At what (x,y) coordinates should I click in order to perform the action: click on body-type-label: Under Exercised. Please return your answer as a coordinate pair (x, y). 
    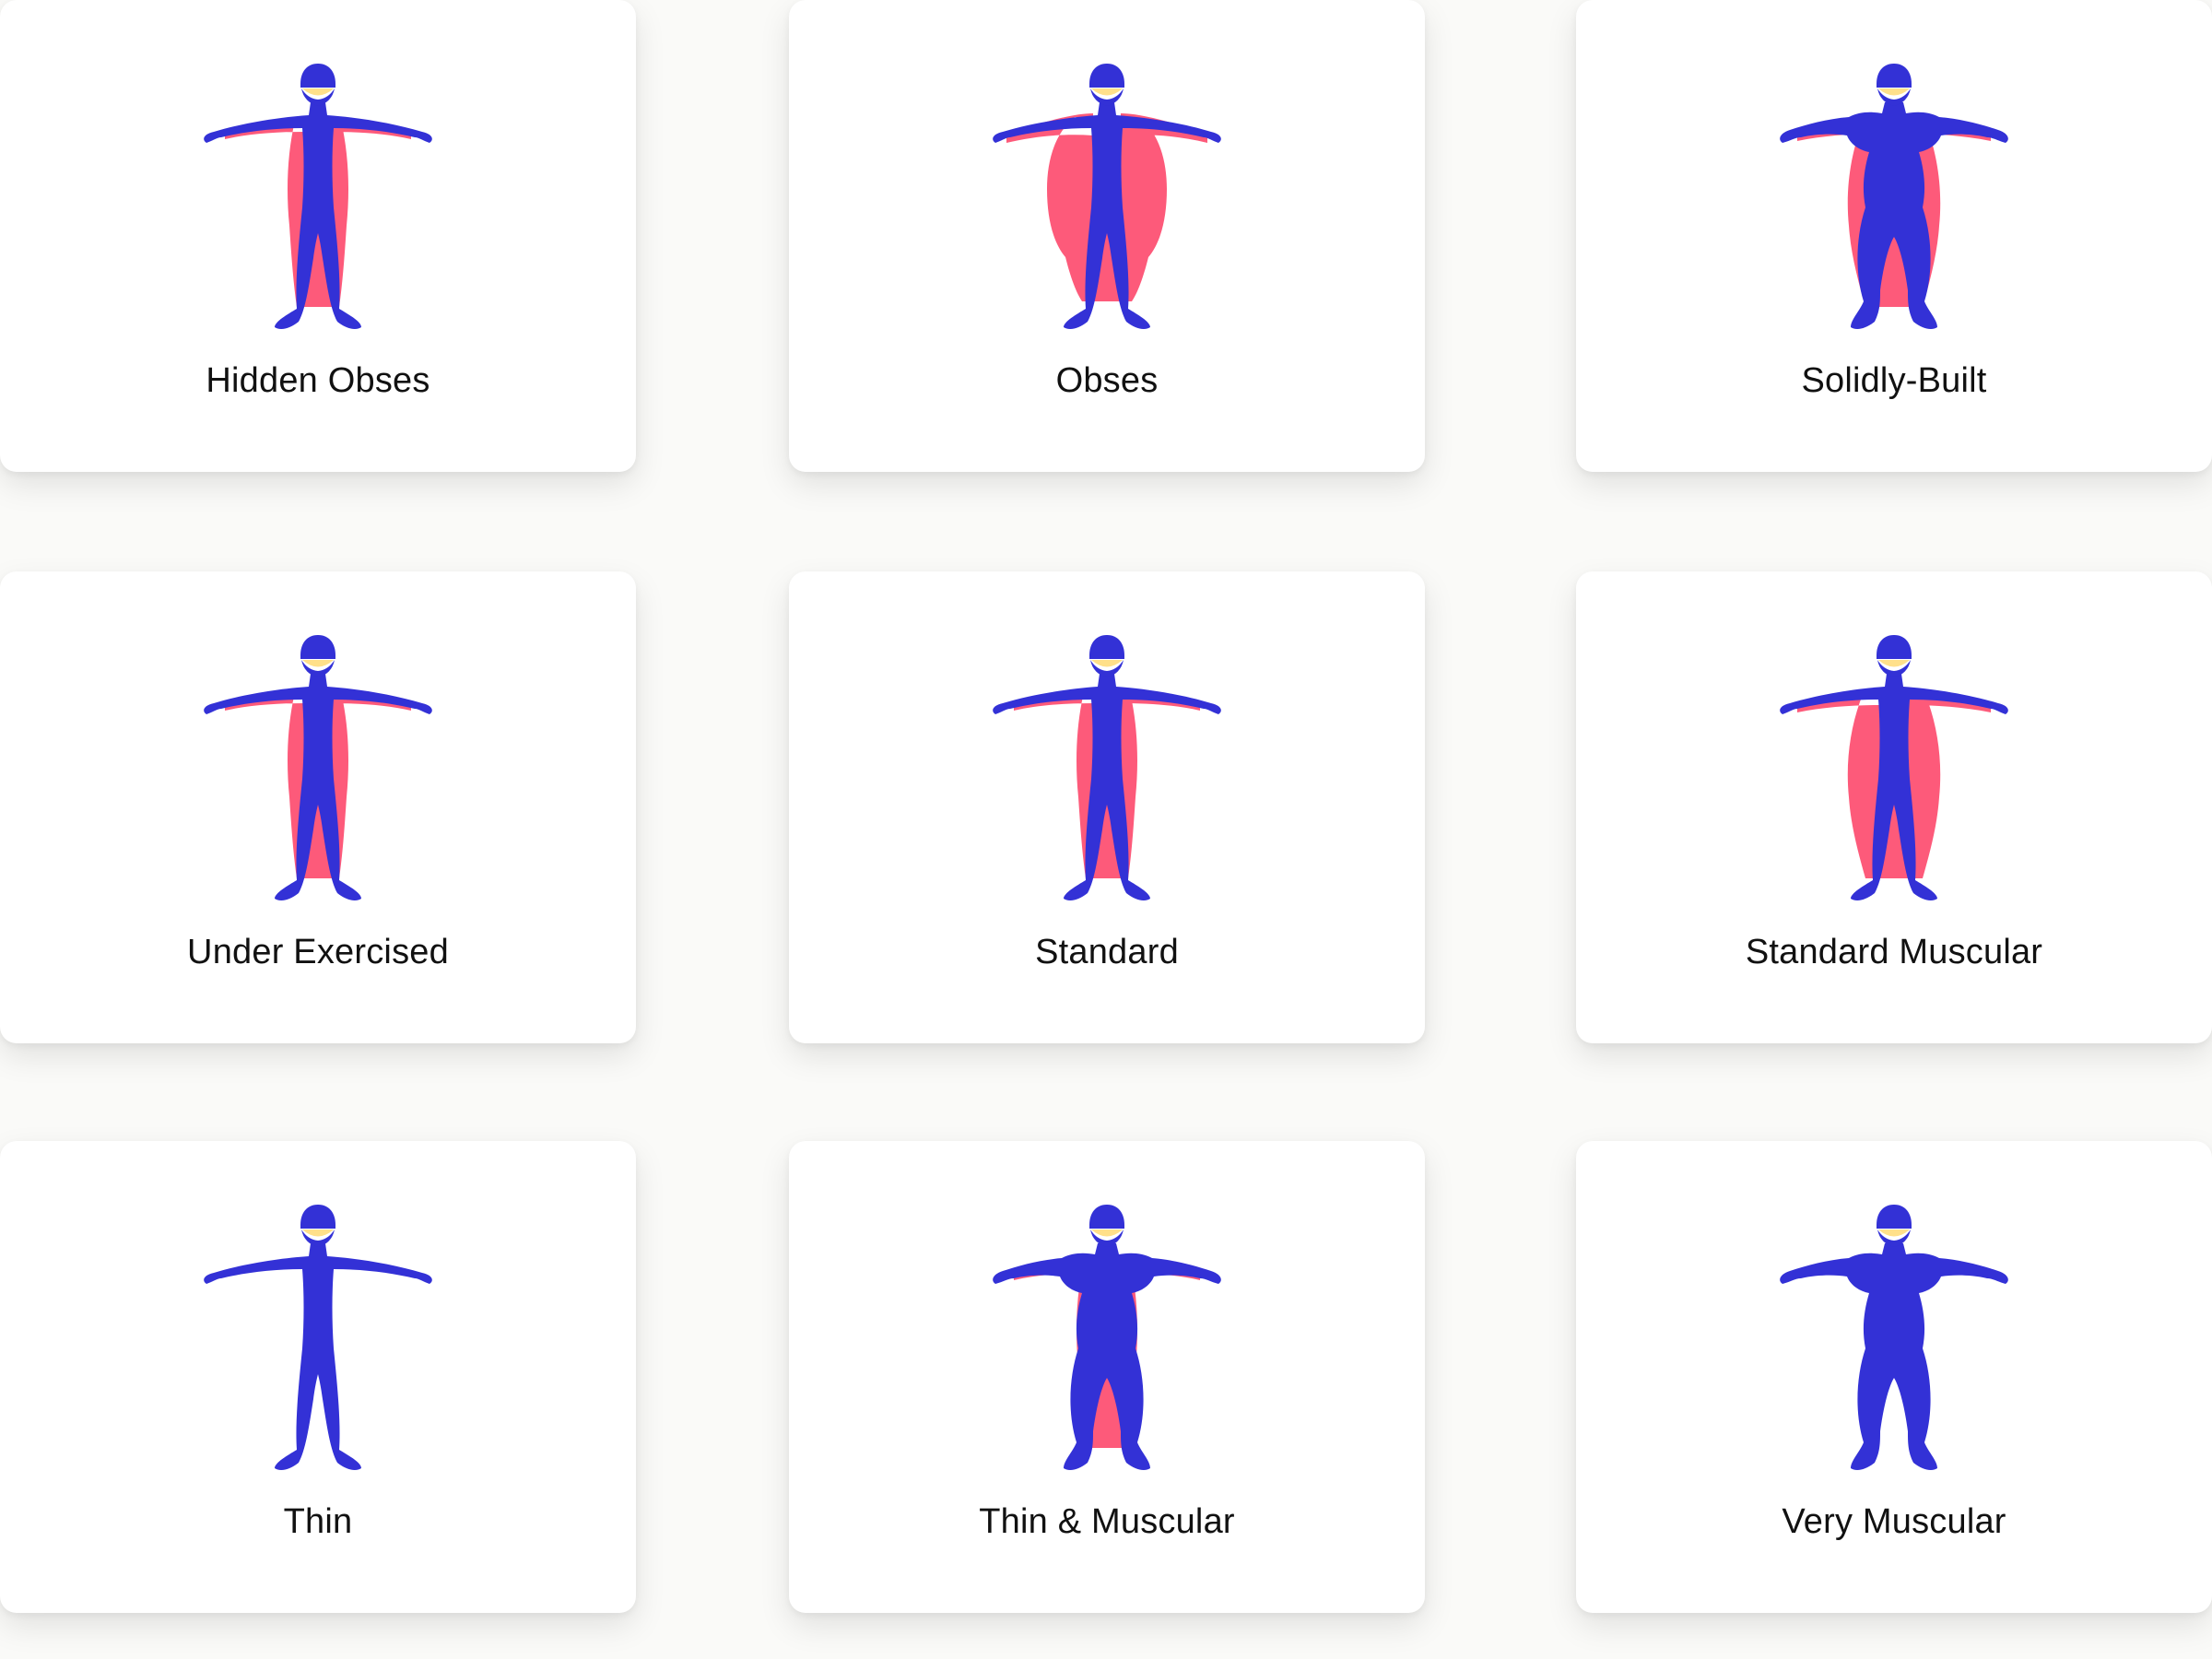
    Looking at the image, I should click on (318, 952).